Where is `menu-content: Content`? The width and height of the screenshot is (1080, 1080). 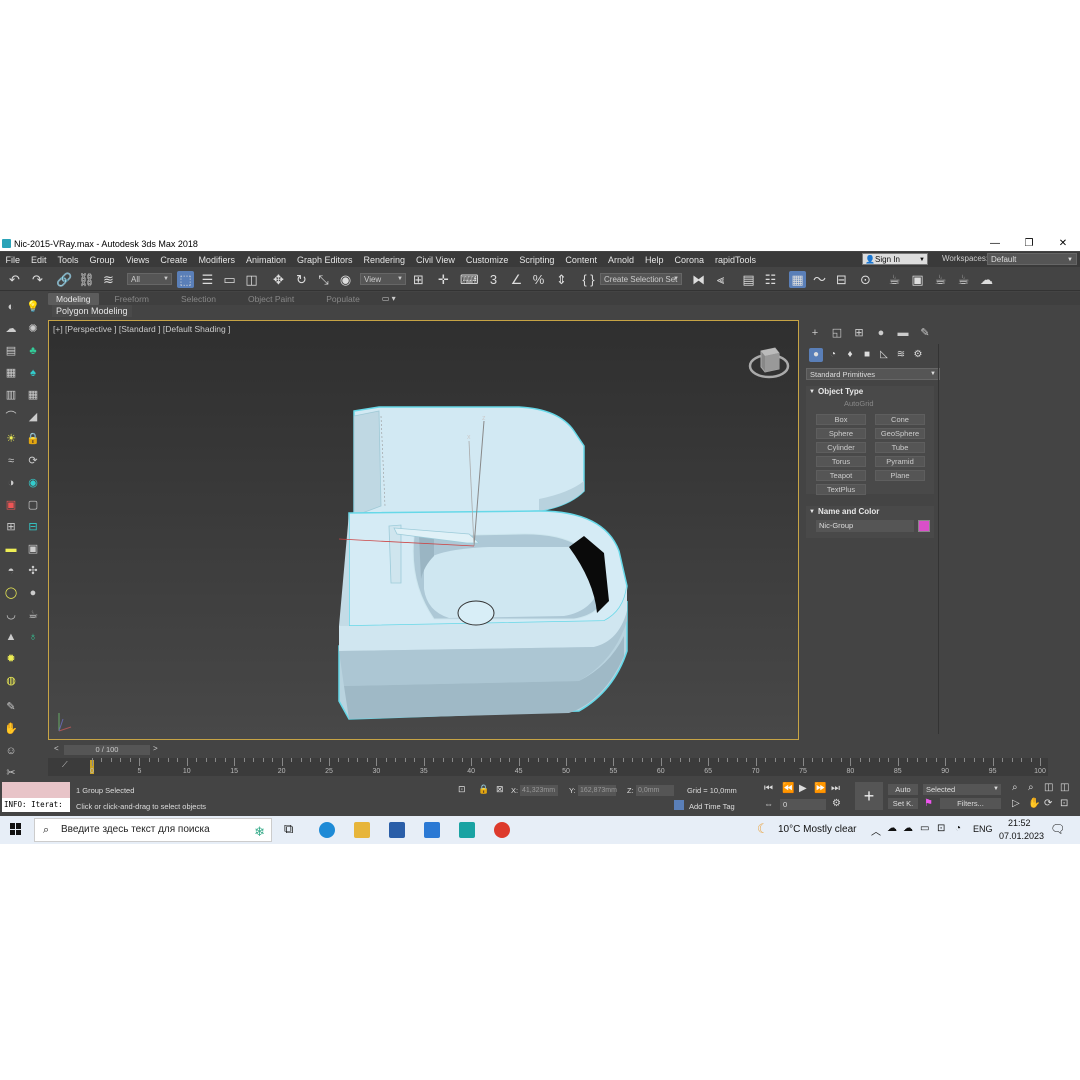 menu-content: Content is located at coordinates (581, 260).